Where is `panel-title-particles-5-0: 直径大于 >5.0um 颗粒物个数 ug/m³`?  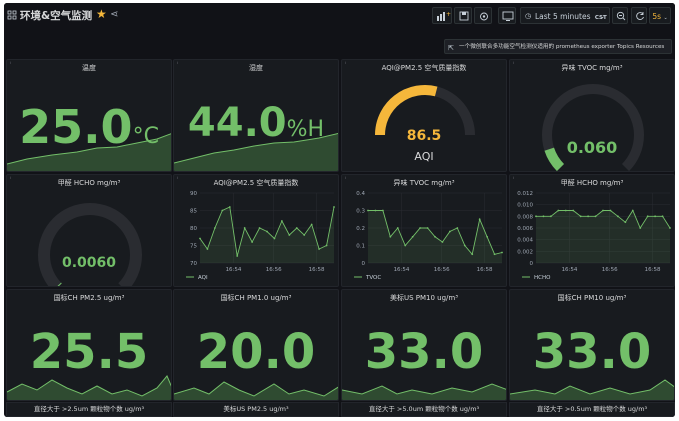 panel-title-particles-5-0: 直径大于 >5.0um 颗粒物个数 ug/m³ is located at coordinates (424, 409).